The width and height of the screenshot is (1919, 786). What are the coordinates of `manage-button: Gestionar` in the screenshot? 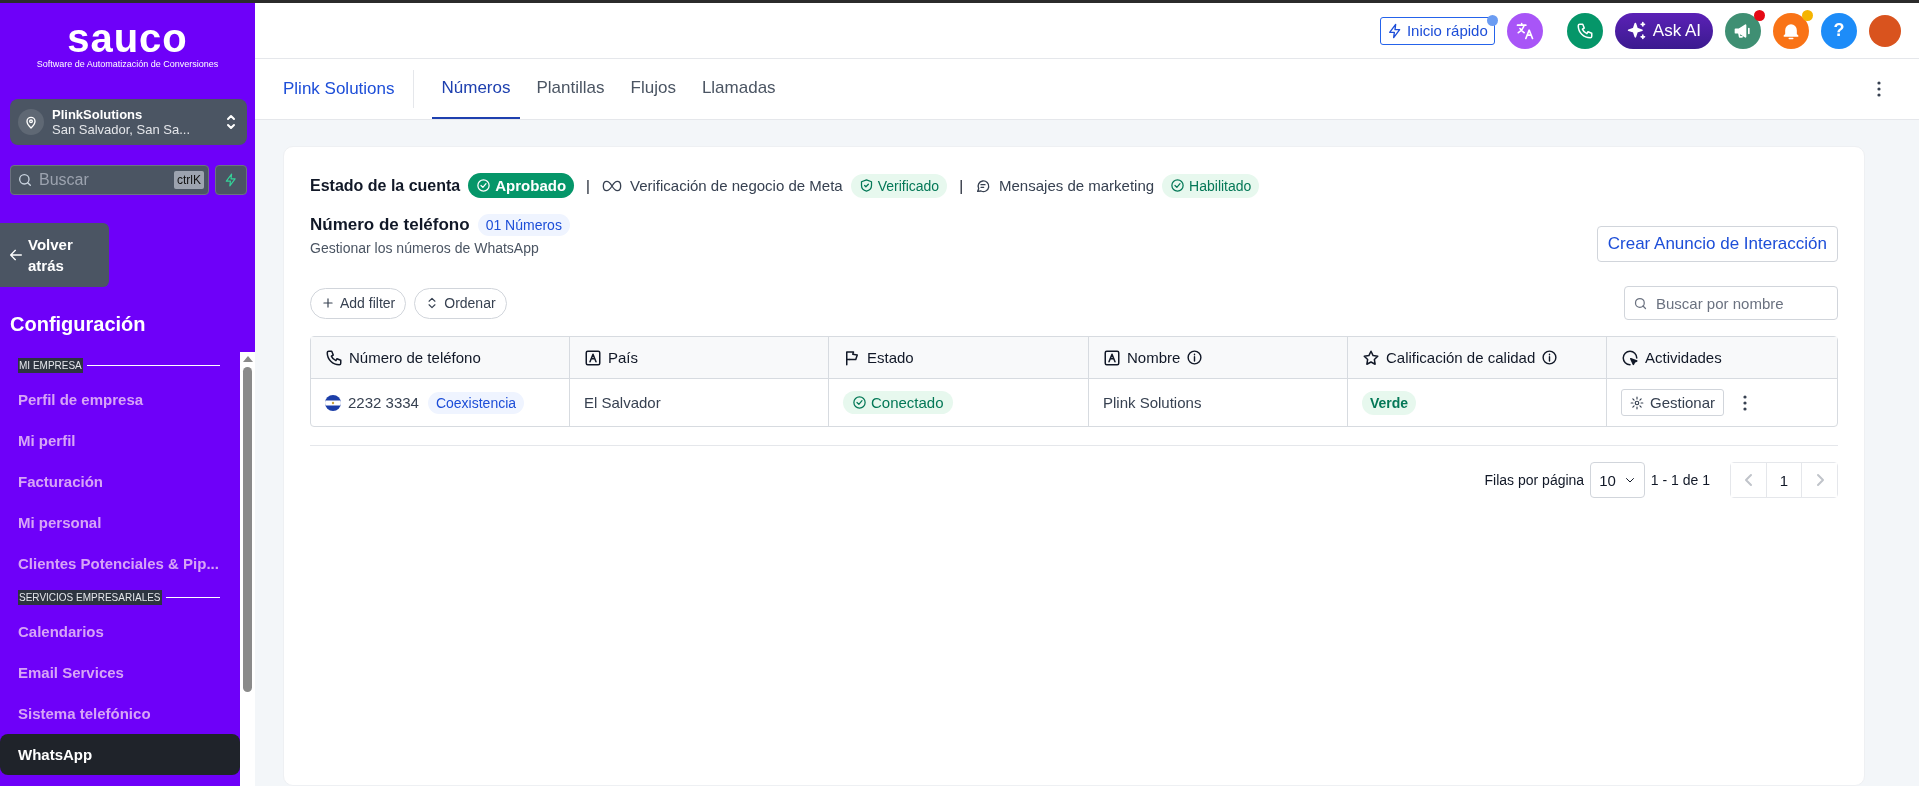 It's located at (1673, 402).